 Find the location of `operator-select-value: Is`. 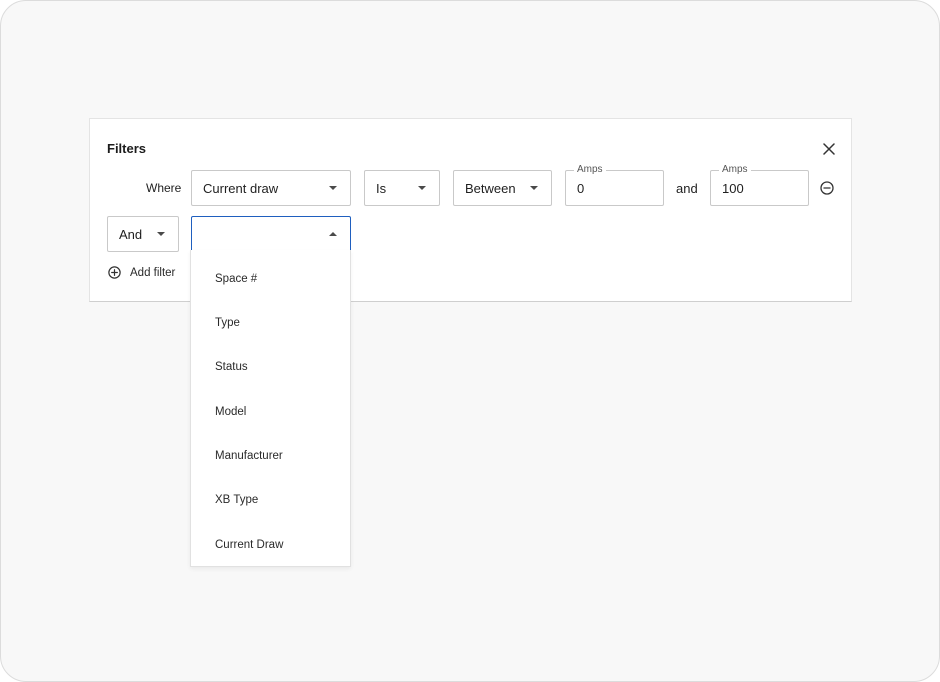

operator-select-value: Is is located at coordinates (381, 188).